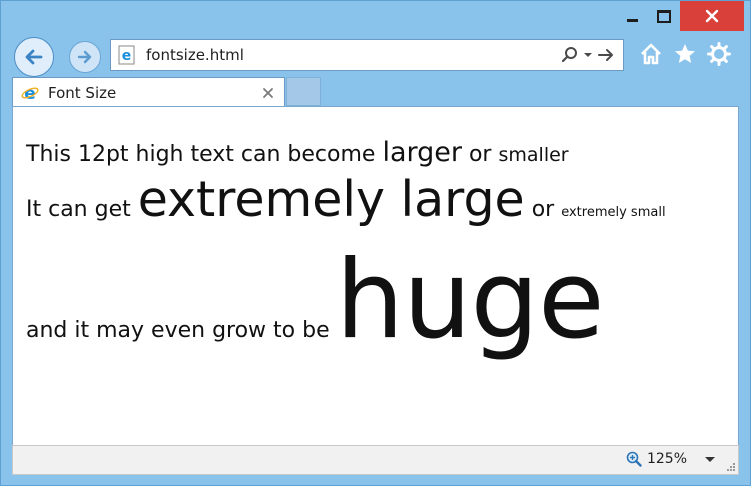 Image resolution: width=751 pixels, height=486 pixels. I want to click on back-button, so click(34, 57).